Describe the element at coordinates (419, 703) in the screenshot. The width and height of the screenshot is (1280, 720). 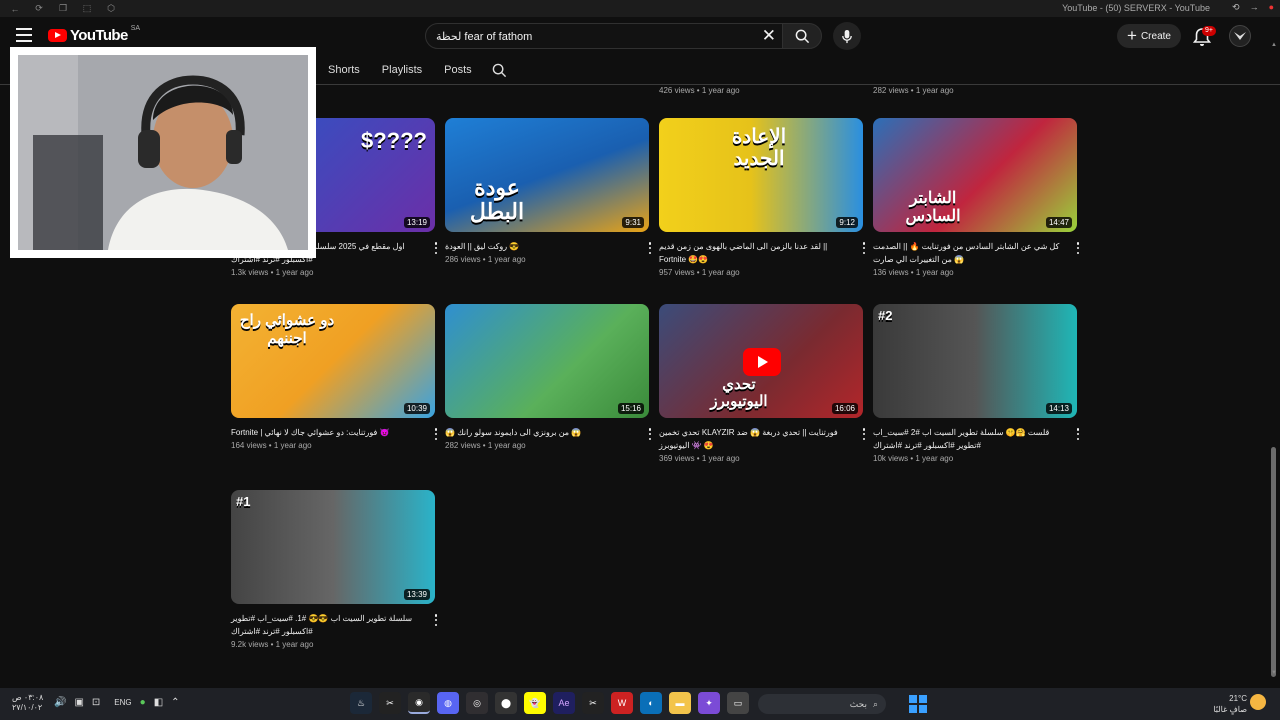
I see `chrome-app-icon: ◉` at that location.